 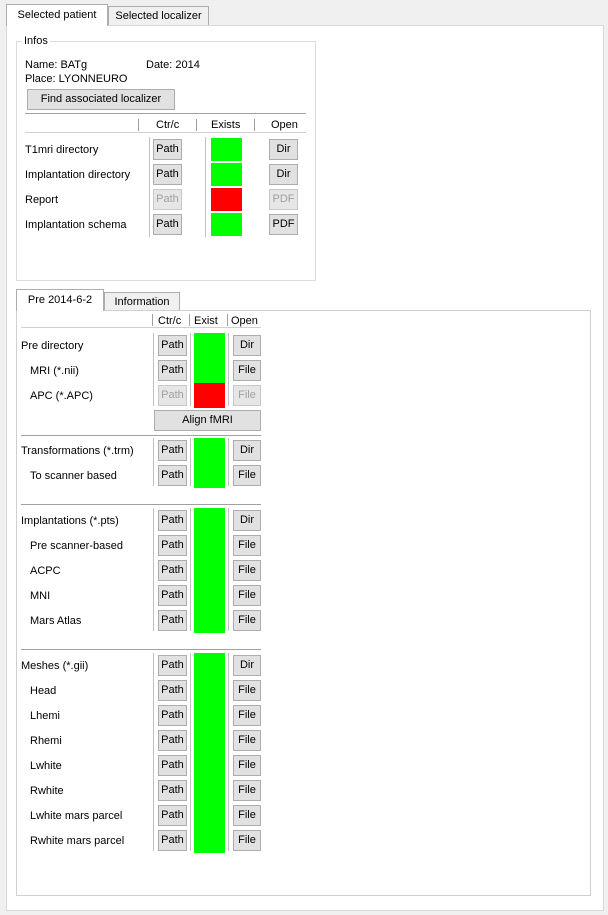 I want to click on open-button: PDF, so click(x=283, y=224).